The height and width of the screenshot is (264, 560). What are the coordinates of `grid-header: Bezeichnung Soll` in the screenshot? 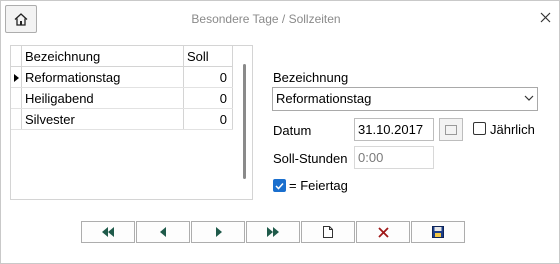 It's located at (122, 56).